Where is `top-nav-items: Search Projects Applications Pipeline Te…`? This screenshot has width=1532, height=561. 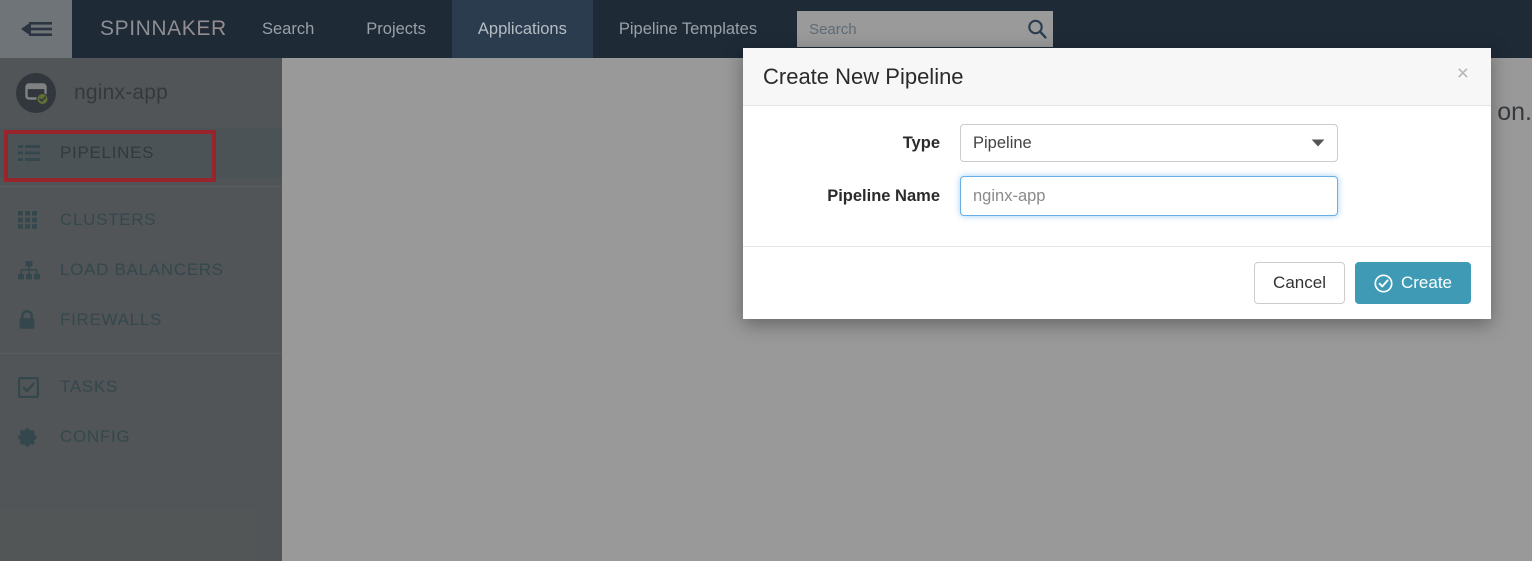
top-nav-items: Search Projects Applications Pipeline Te… is located at coordinates (509, 29).